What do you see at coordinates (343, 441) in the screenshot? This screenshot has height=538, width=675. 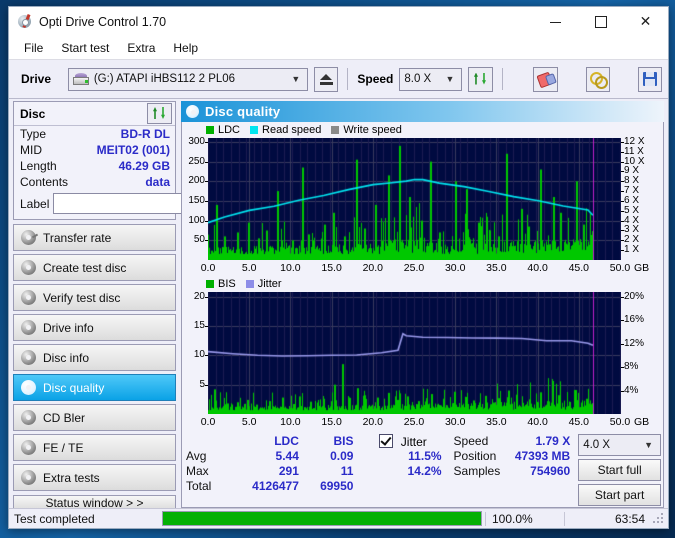 I see `stats-header-bis: BIS` at bounding box center [343, 441].